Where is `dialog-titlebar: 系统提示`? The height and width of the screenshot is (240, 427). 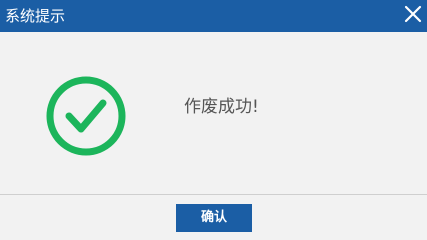 dialog-titlebar: 系统提示 is located at coordinates (213, 16).